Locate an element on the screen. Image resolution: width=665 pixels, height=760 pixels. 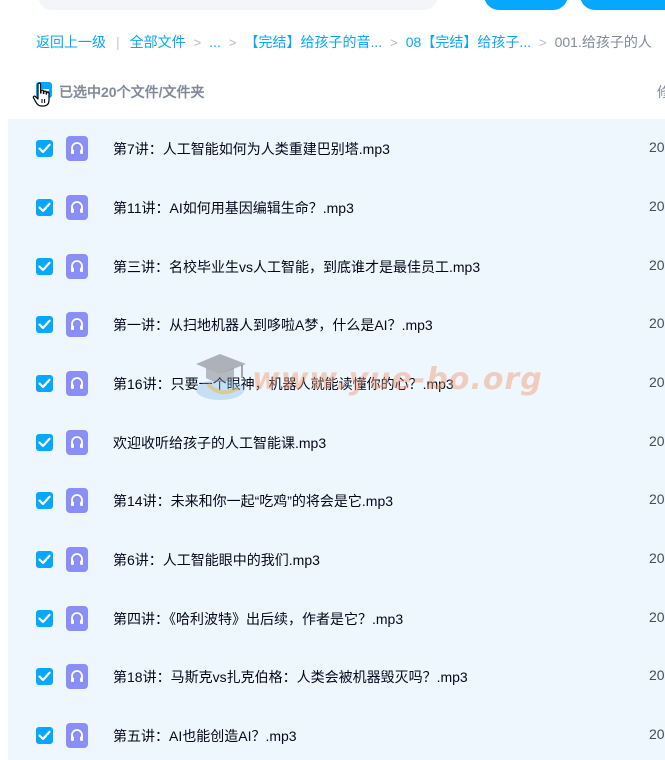
file-row: 第三讲：名校毕业生vs人工智能，到底谁才是最佳员工.mp3 20 is located at coordinates (336, 266).